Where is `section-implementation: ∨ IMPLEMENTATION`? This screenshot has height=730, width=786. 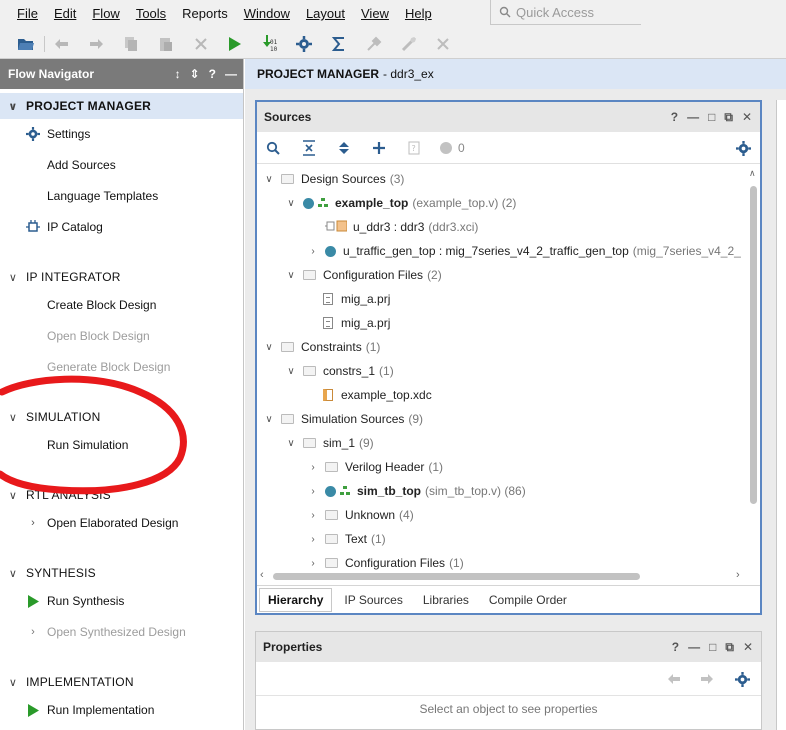 section-implementation: ∨ IMPLEMENTATION is located at coordinates (121, 682).